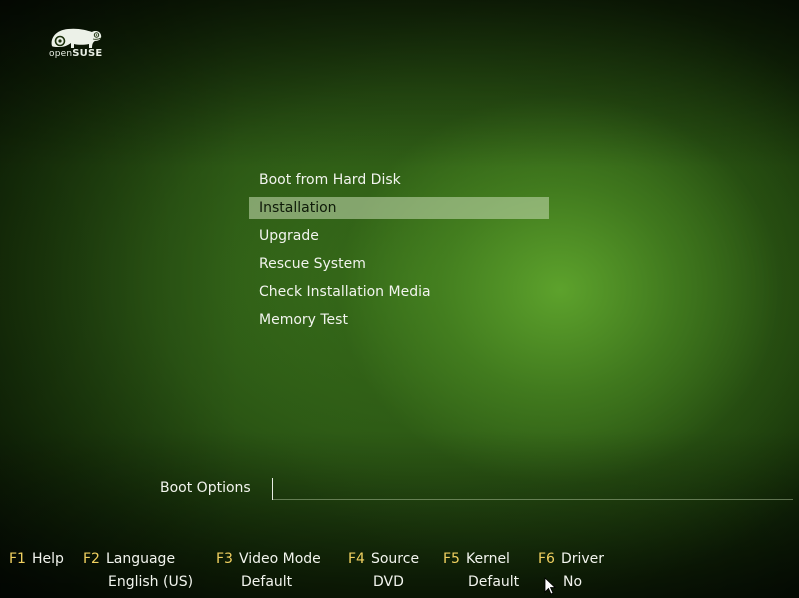 The width and height of the screenshot is (799, 598). Describe the element at coordinates (140, 559) in the screenshot. I see `fkey-f2-label: Language` at that location.